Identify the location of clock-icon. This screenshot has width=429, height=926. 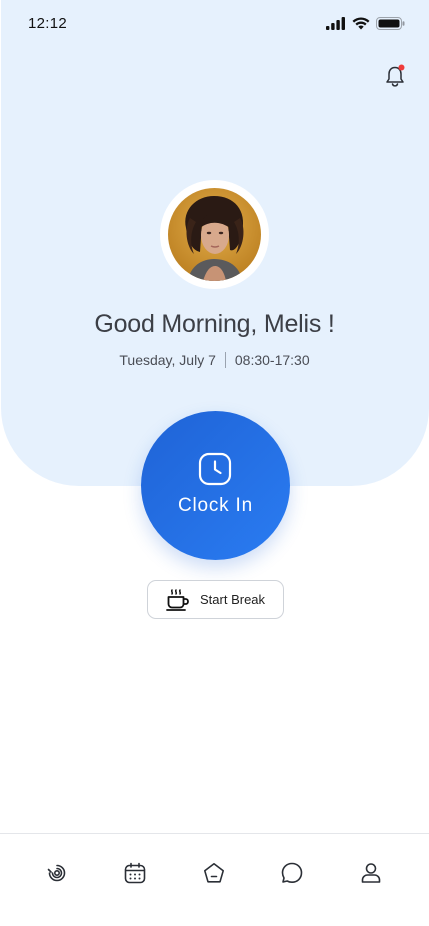
(215, 469).